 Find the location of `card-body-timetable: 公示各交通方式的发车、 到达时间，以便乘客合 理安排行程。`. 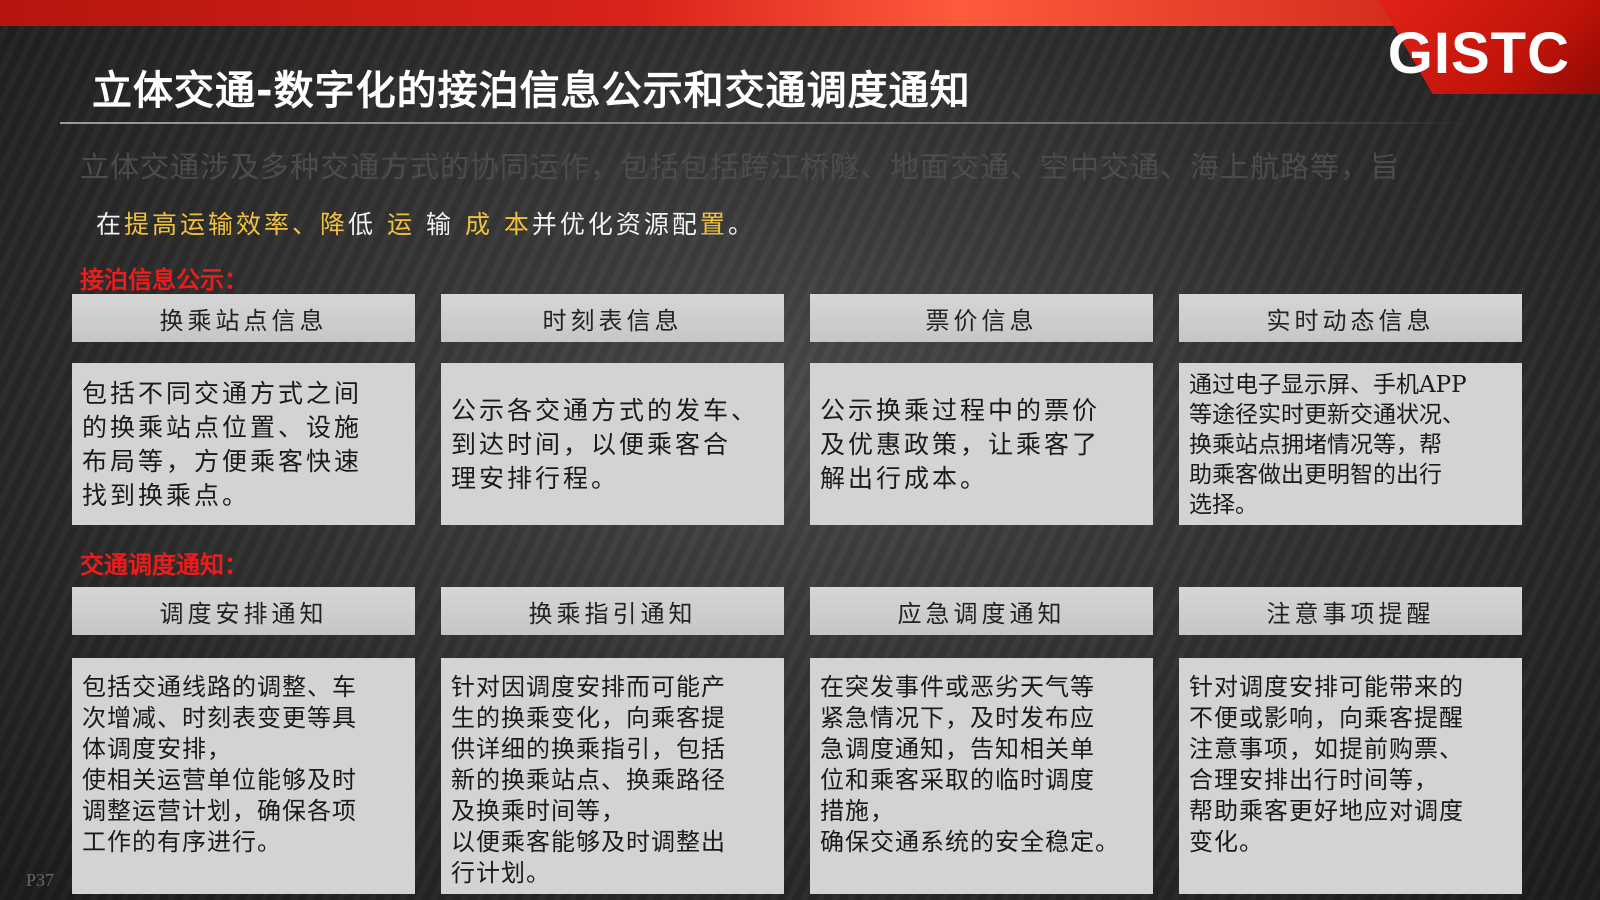

card-body-timetable: 公示各交通方式的发车、 到达时间，以便乘客合 理安排行程。 is located at coordinates (612, 444).